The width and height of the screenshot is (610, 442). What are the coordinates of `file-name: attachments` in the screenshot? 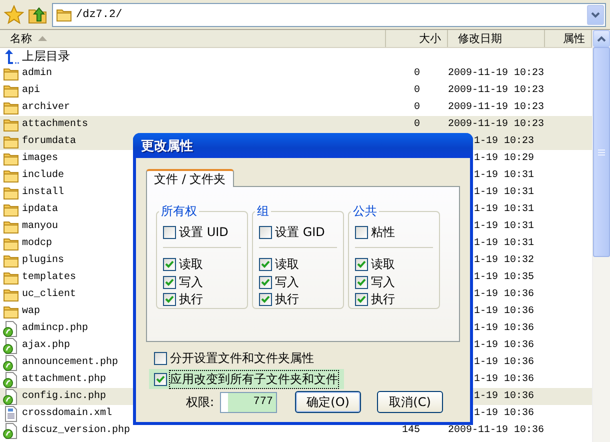 It's located at (55, 124).